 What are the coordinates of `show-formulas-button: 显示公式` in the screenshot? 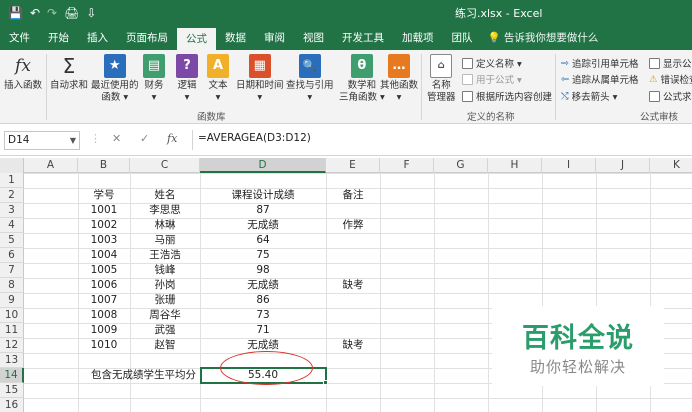 It's located at (670, 63).